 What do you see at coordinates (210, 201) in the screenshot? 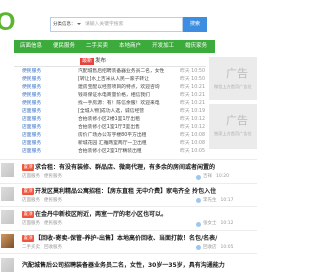
I see `featured-author-name: 李先生` at bounding box center [210, 201].